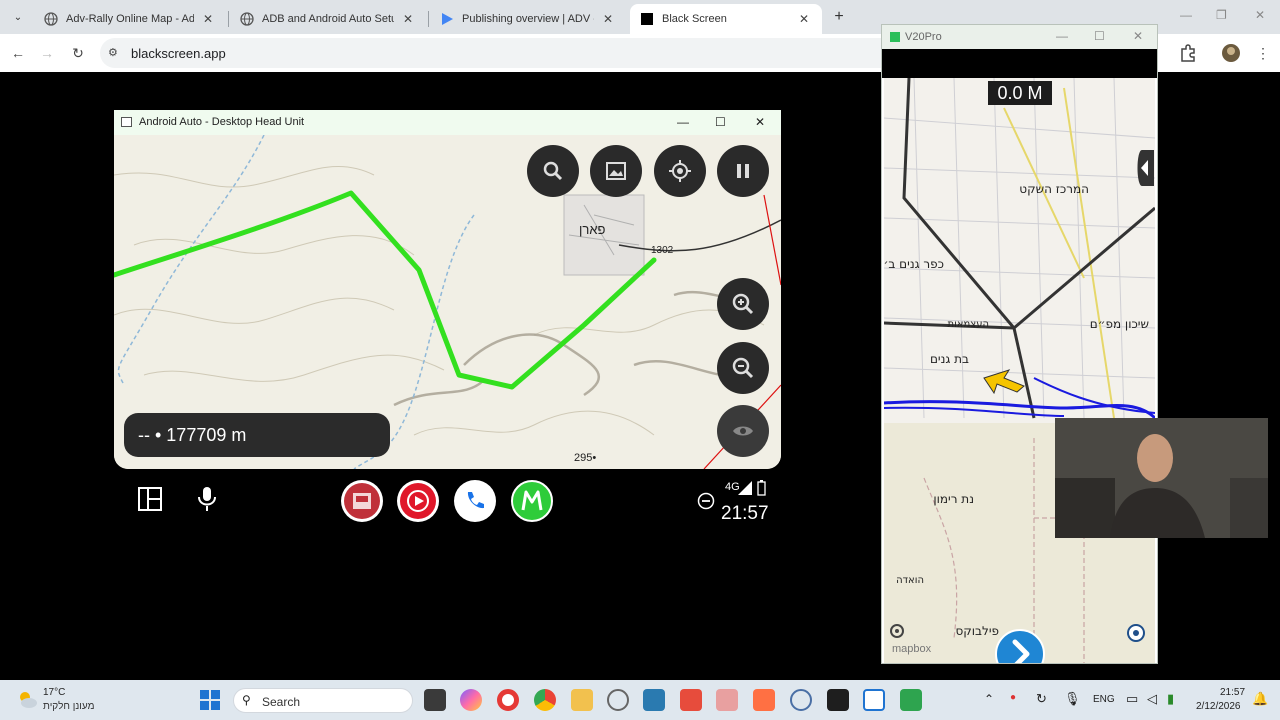  Describe the element at coordinates (1020, 93) in the screenshot. I see `scale-readout: 0.0 M` at that location.